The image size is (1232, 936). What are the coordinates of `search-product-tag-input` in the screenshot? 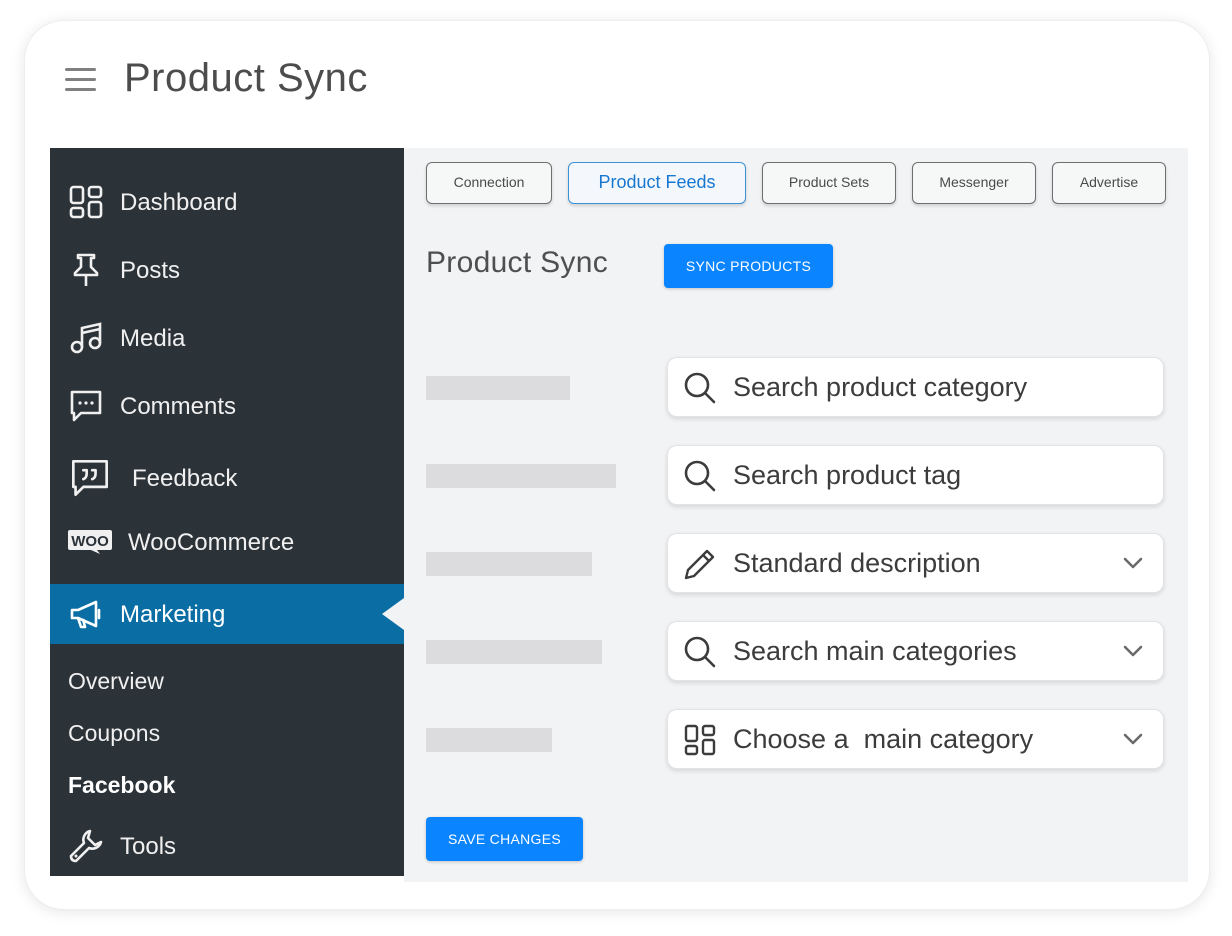 It's located at (918, 475).